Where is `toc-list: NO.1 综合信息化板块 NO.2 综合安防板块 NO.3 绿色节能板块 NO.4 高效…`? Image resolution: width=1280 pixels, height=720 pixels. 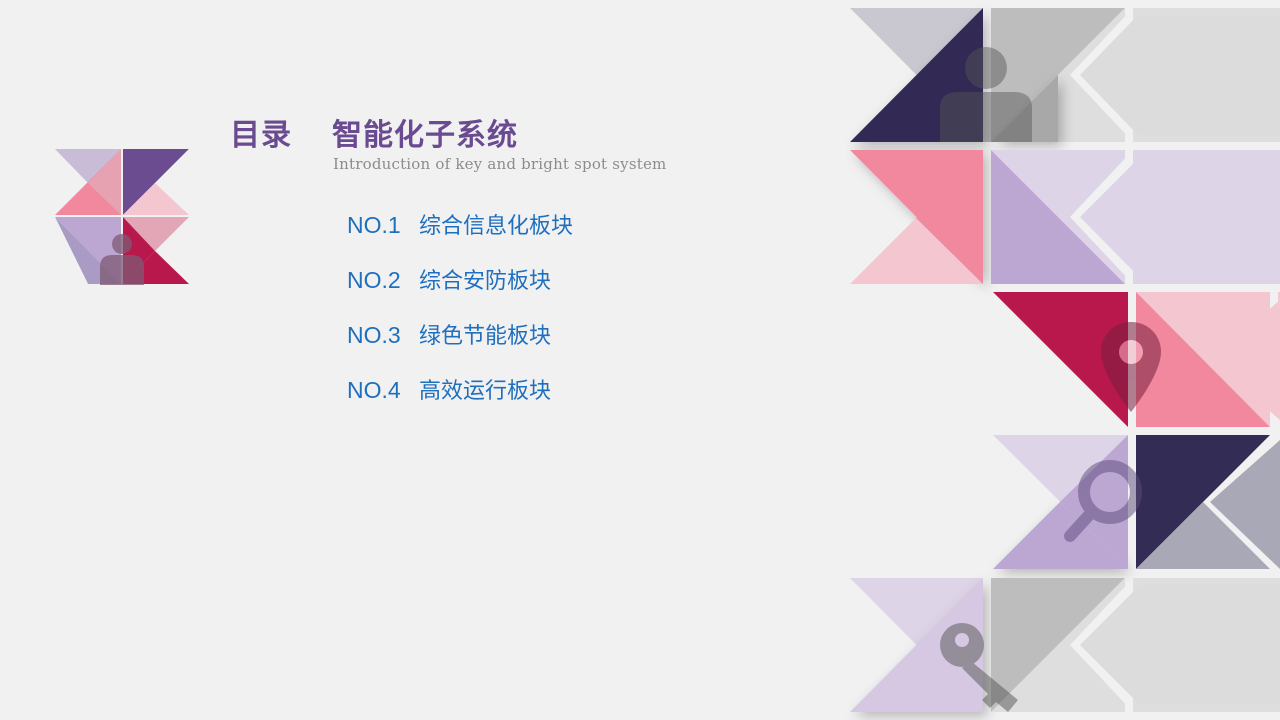 toc-list: NO.1 综合信息化板块 NO.2 综合安防板块 NO.3 绿色节能板块 NO.4 高效… is located at coordinates (460, 315).